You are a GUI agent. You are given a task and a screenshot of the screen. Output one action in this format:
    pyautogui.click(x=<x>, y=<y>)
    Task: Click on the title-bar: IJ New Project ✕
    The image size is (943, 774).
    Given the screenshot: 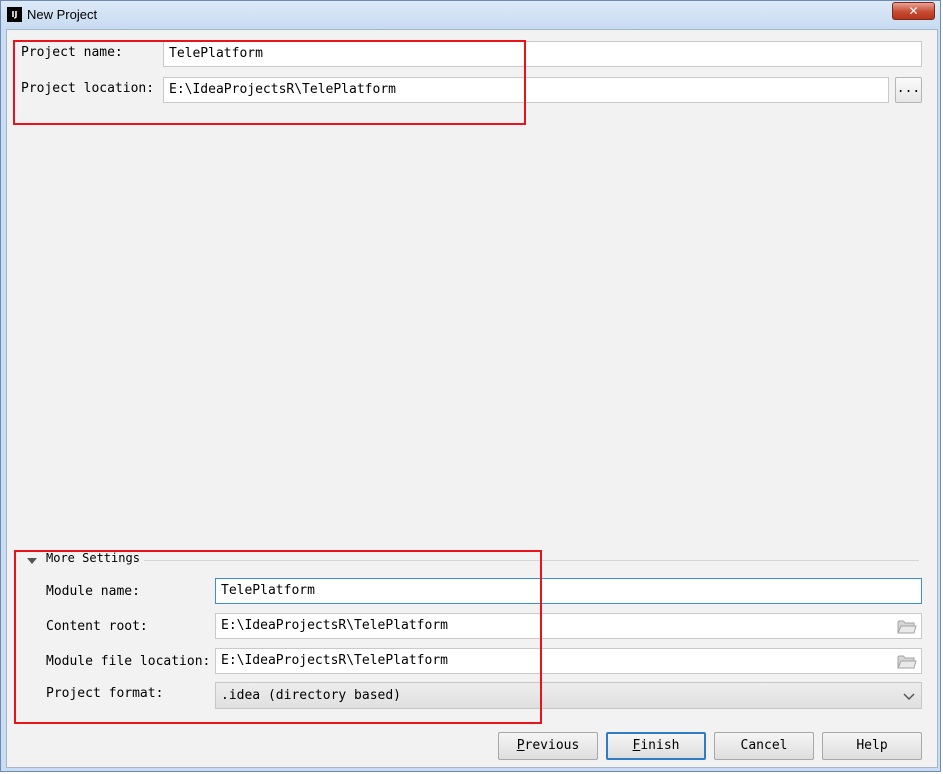 What is the action you would take?
    pyautogui.click(x=470, y=15)
    